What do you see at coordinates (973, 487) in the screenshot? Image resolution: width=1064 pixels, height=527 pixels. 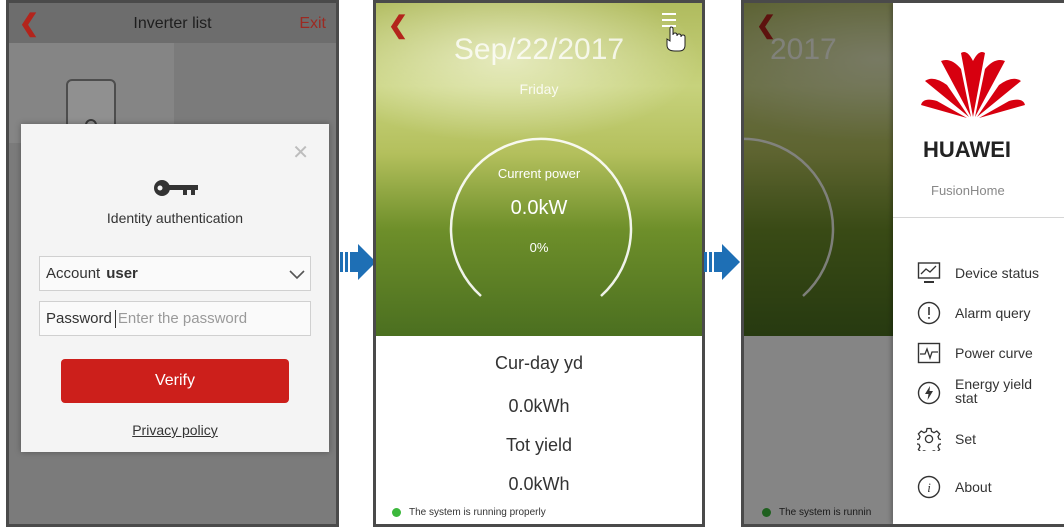 I see `menu-item-label: About` at bounding box center [973, 487].